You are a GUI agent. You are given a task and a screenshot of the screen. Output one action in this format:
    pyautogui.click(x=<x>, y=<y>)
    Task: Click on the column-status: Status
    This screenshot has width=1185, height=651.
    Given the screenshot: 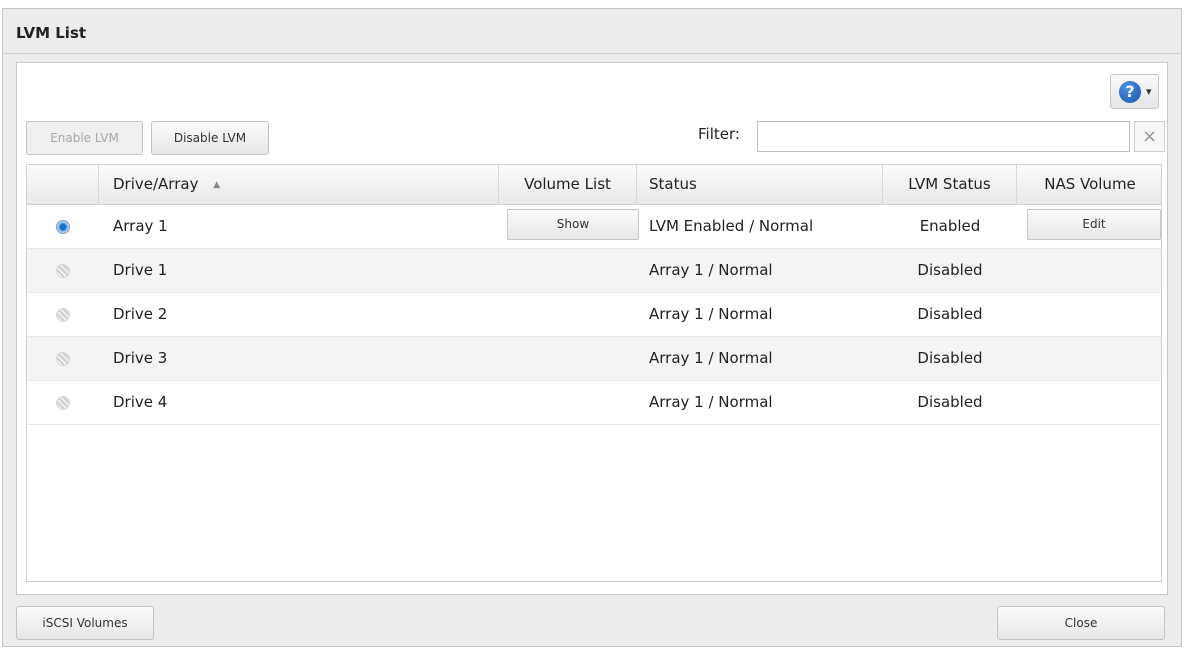 What is the action you would take?
    pyautogui.click(x=760, y=184)
    